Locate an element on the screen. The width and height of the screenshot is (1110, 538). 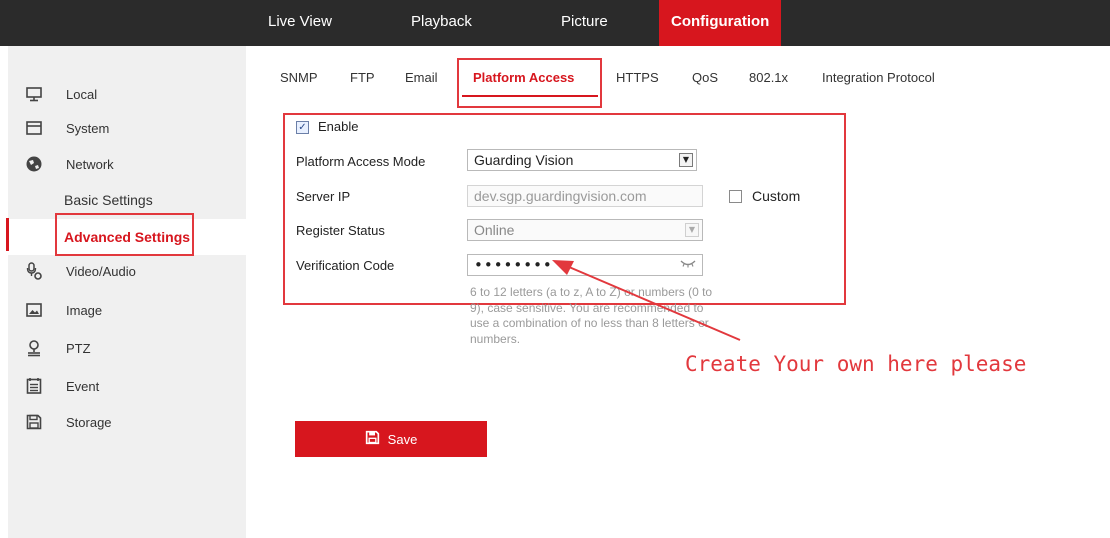
active-section-marker is located at coordinates (7, 234).